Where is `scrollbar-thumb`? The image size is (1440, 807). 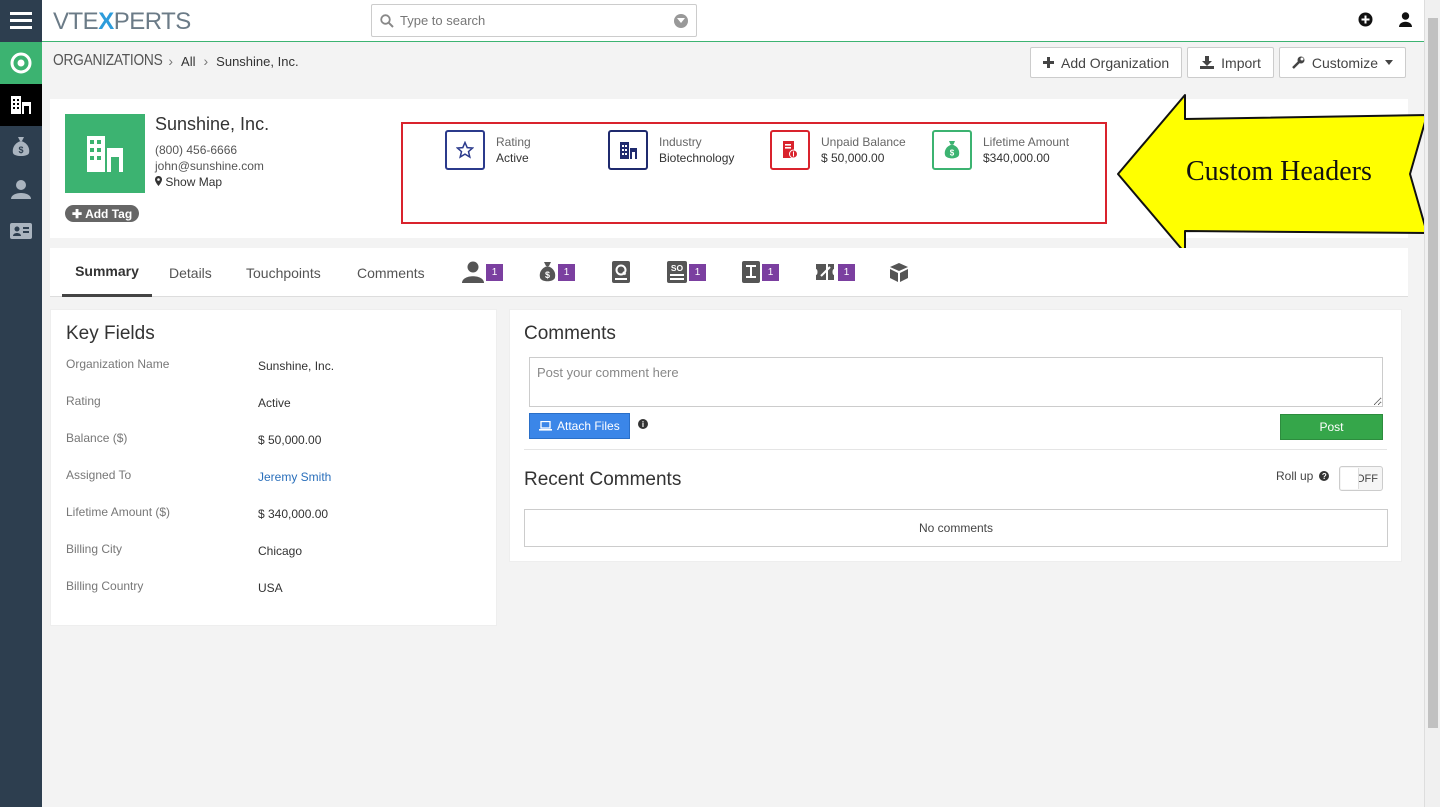 scrollbar-thumb is located at coordinates (1433, 373).